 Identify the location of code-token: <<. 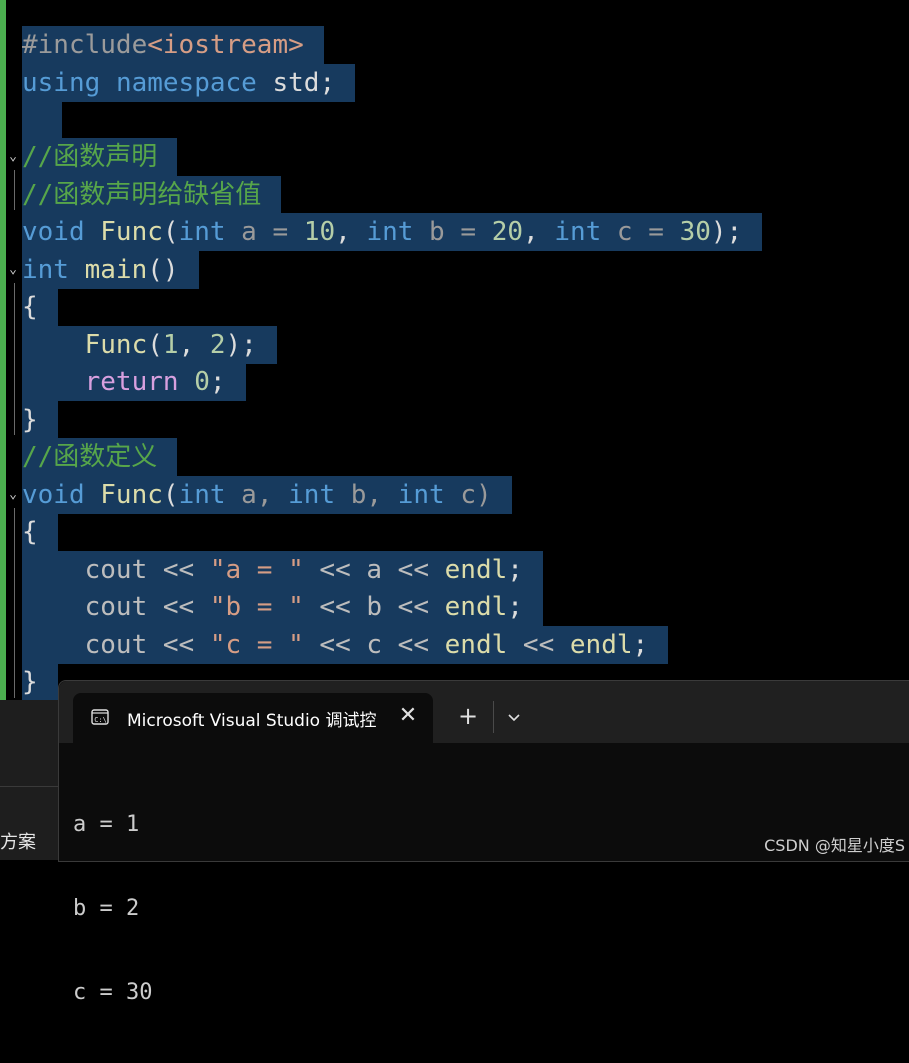
(538, 645).